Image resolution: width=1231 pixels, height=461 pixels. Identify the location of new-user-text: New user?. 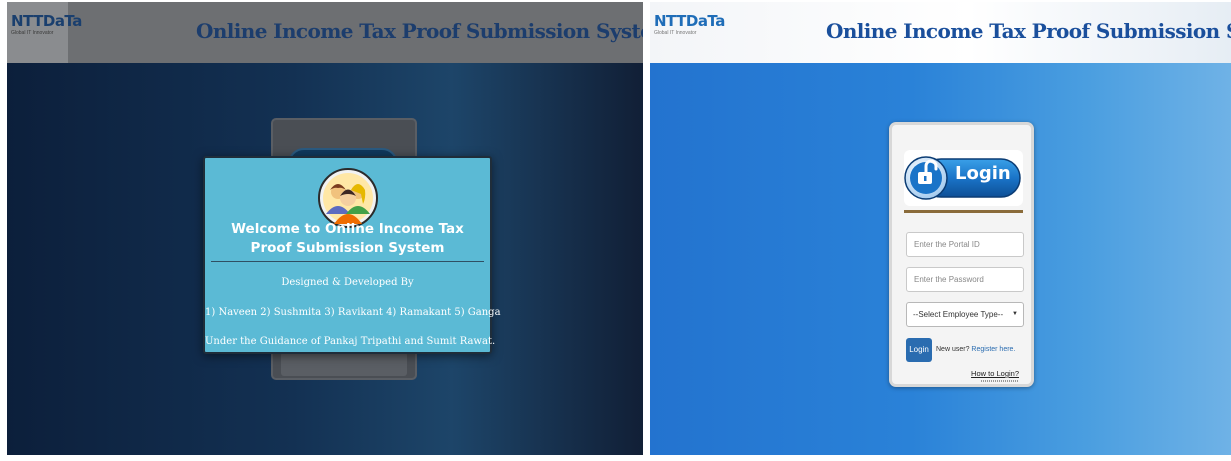
(953, 349).